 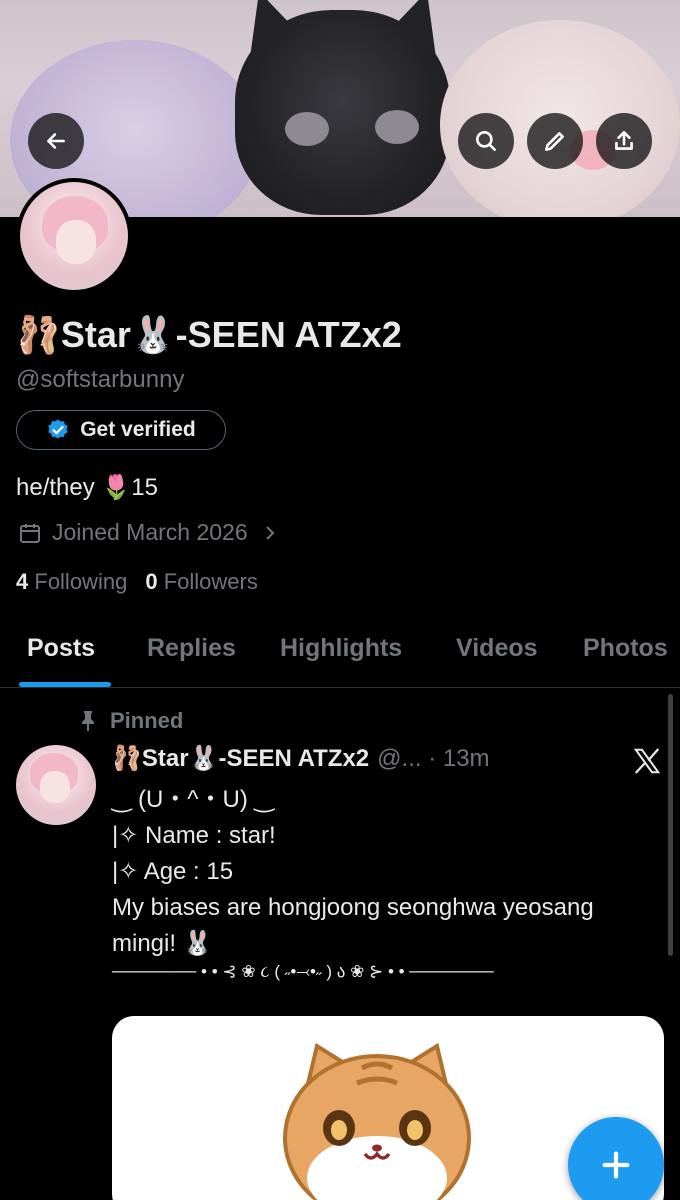 What do you see at coordinates (616, 1165) in the screenshot?
I see `plus-icon` at bounding box center [616, 1165].